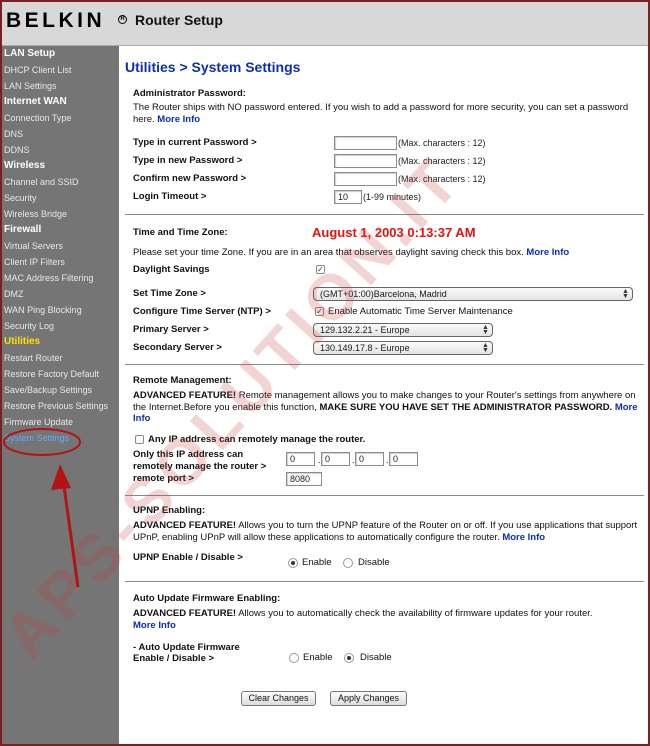  What do you see at coordinates (376, 657) in the screenshot?
I see `firmware-disable-label: Disable` at bounding box center [376, 657].